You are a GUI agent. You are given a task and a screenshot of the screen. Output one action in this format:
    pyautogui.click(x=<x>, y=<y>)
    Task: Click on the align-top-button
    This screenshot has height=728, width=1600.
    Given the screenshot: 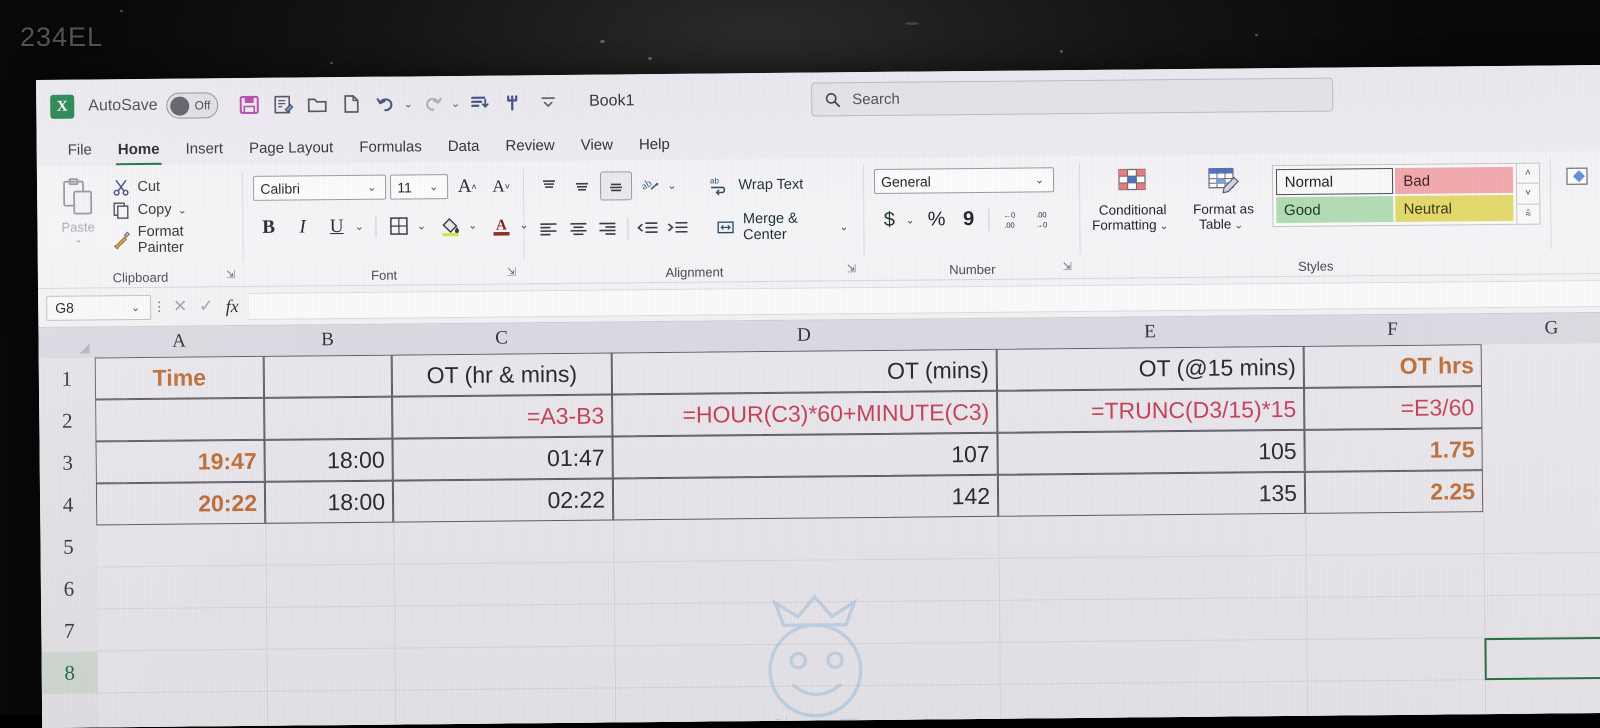 What is the action you would take?
    pyautogui.click(x=549, y=186)
    